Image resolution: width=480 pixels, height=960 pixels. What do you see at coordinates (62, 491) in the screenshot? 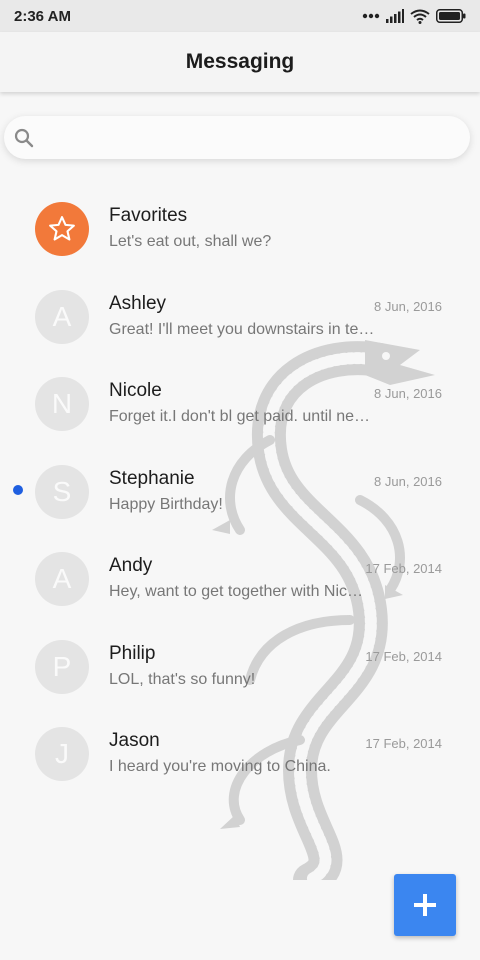
I see `avatar: S` at bounding box center [62, 491].